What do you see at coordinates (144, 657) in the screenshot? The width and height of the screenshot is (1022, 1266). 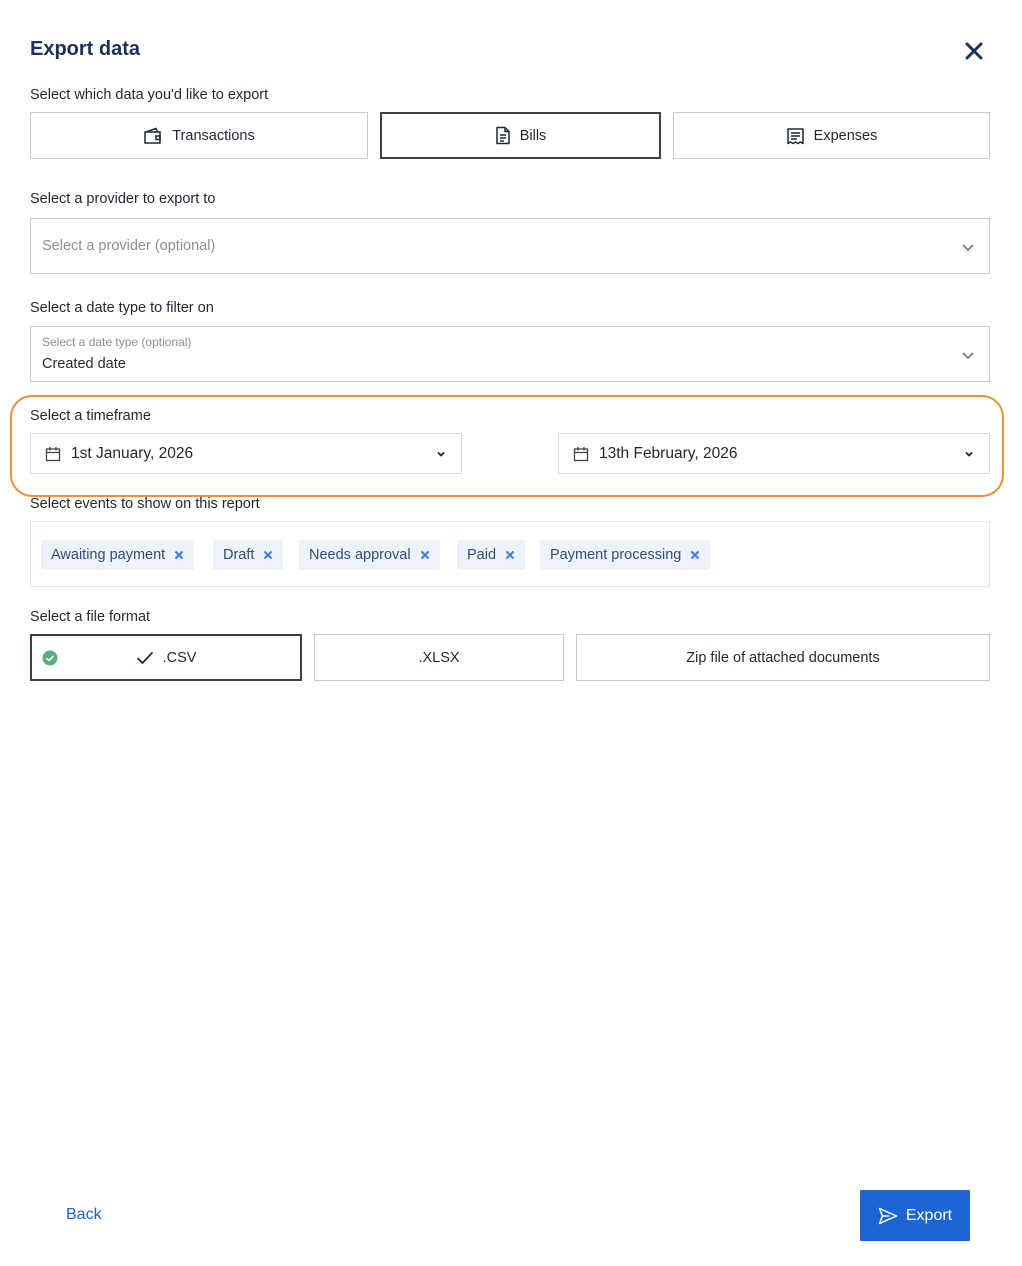 I see `checkmark-icon` at bounding box center [144, 657].